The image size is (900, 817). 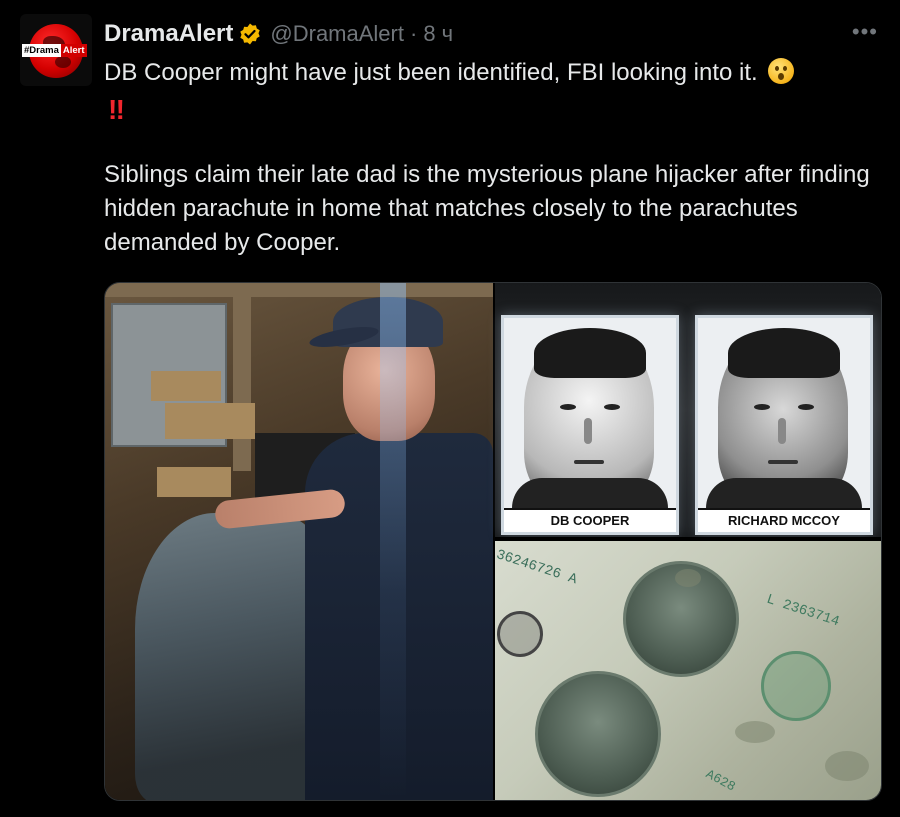 What do you see at coordinates (520, 634) in the screenshot?
I see `federal-reserve-seal` at bounding box center [520, 634].